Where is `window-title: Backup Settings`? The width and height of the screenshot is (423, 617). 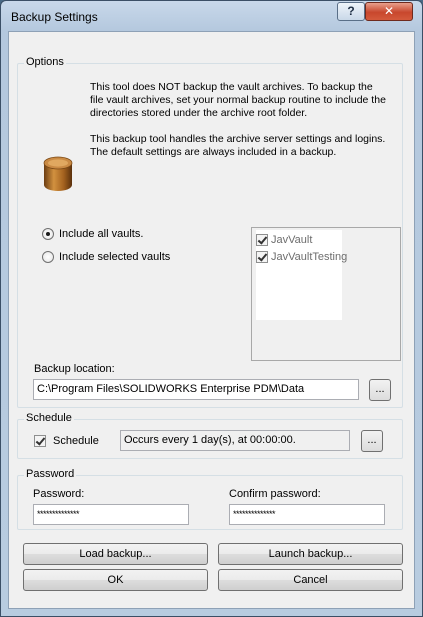 window-title: Backup Settings is located at coordinates (54, 17).